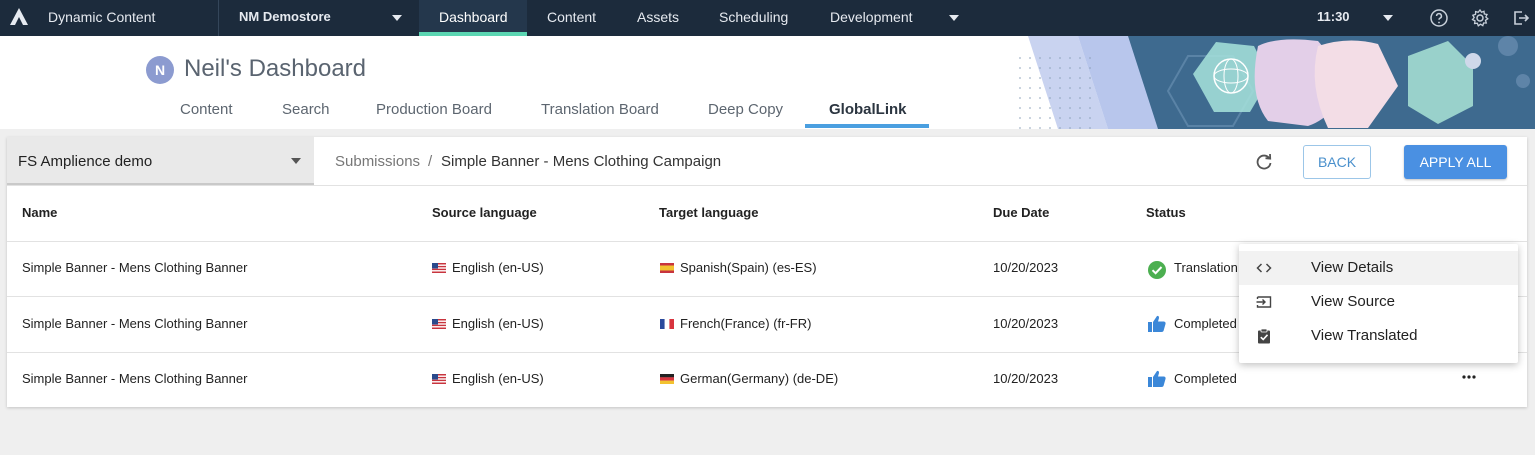 The width and height of the screenshot is (1535, 455). I want to click on settings-gear-icon, so click(1480, 18).